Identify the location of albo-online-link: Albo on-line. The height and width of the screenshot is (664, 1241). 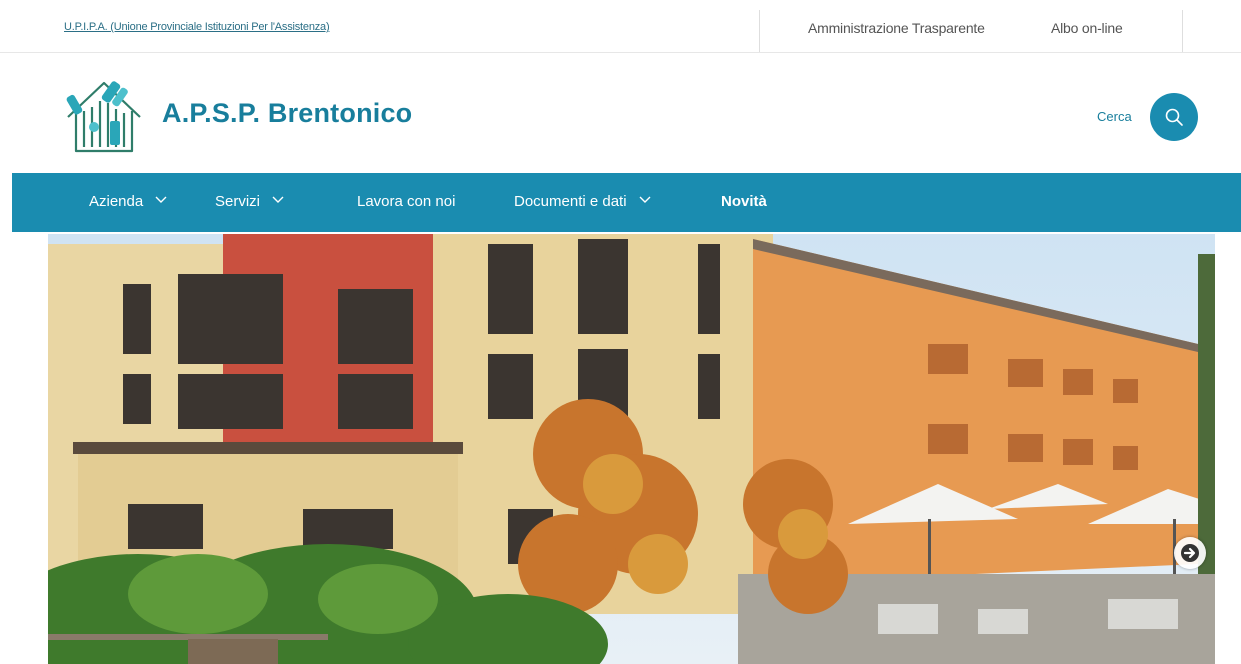
(1087, 28).